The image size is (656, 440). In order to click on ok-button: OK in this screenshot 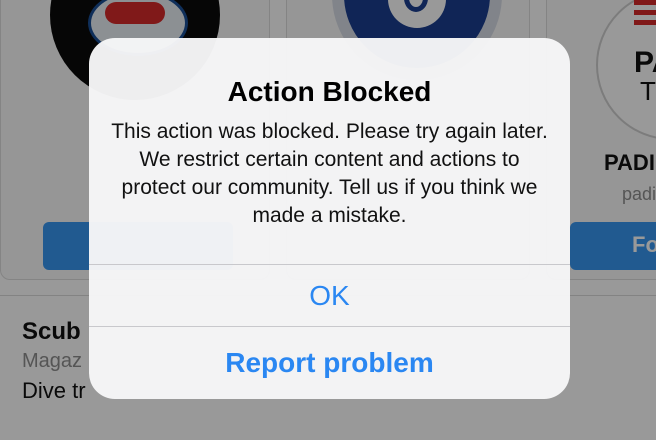, I will do `click(329, 295)`.